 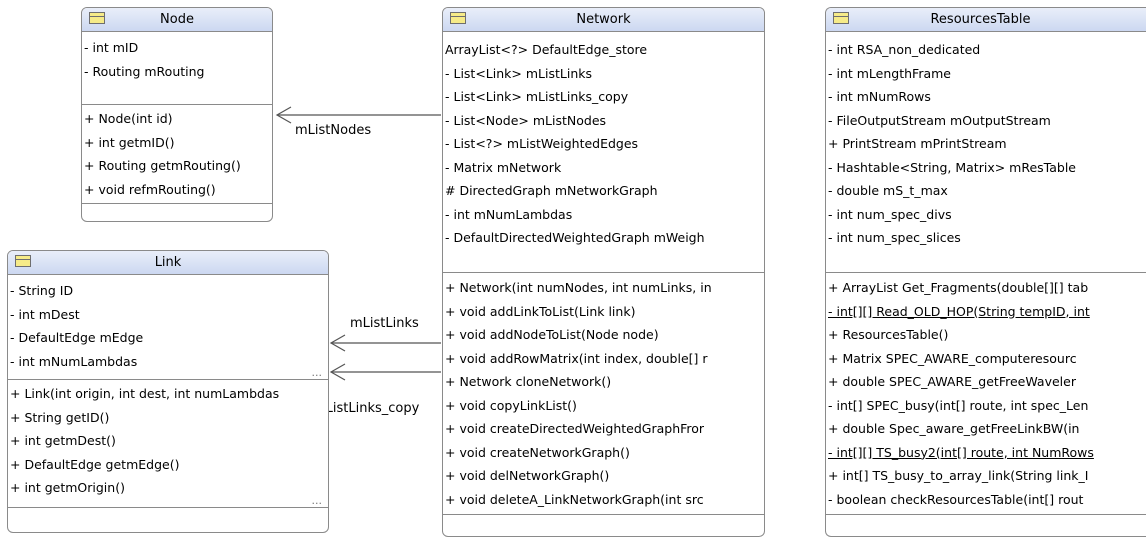 I want to click on operation: + void addLinkToList(Link link), so click(x=540, y=311).